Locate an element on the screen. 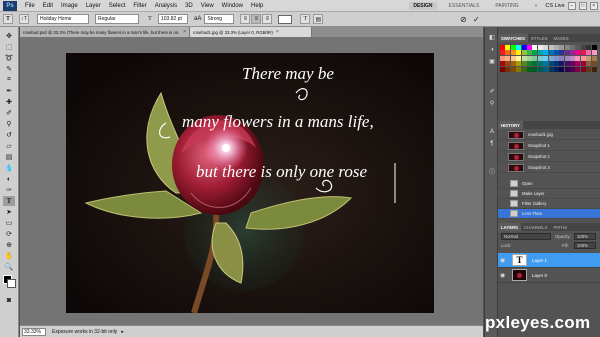 The image size is (600, 337). menu-layer: Layer is located at coordinates (93, 6).